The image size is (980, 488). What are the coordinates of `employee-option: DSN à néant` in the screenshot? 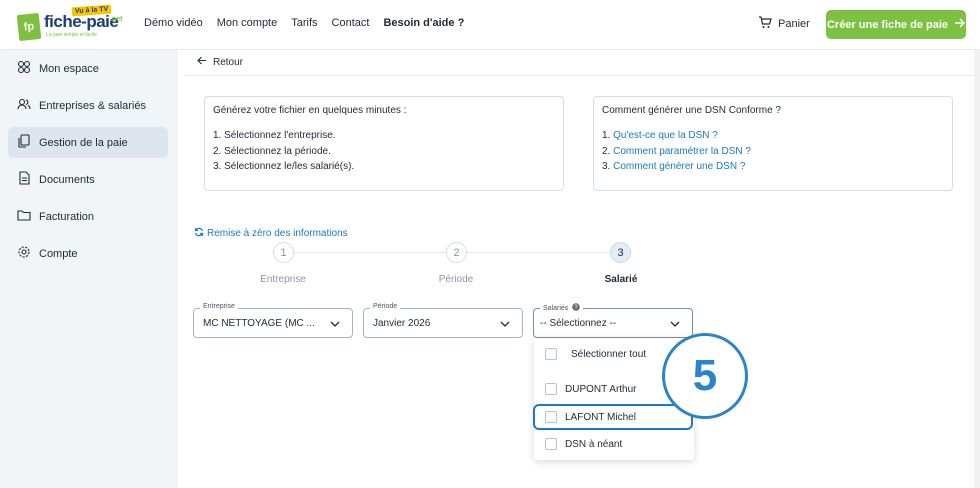 It's located at (614, 444).